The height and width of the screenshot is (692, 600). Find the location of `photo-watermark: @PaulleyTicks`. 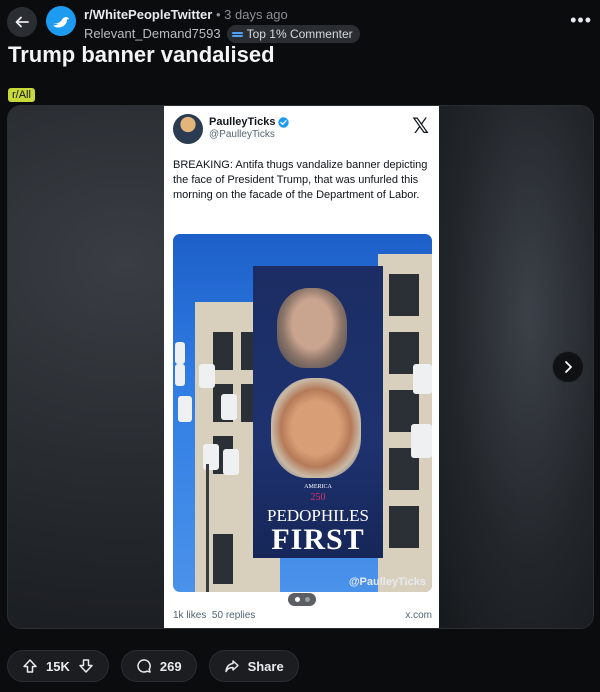

photo-watermark: @PaulleyTicks is located at coordinates (387, 582).